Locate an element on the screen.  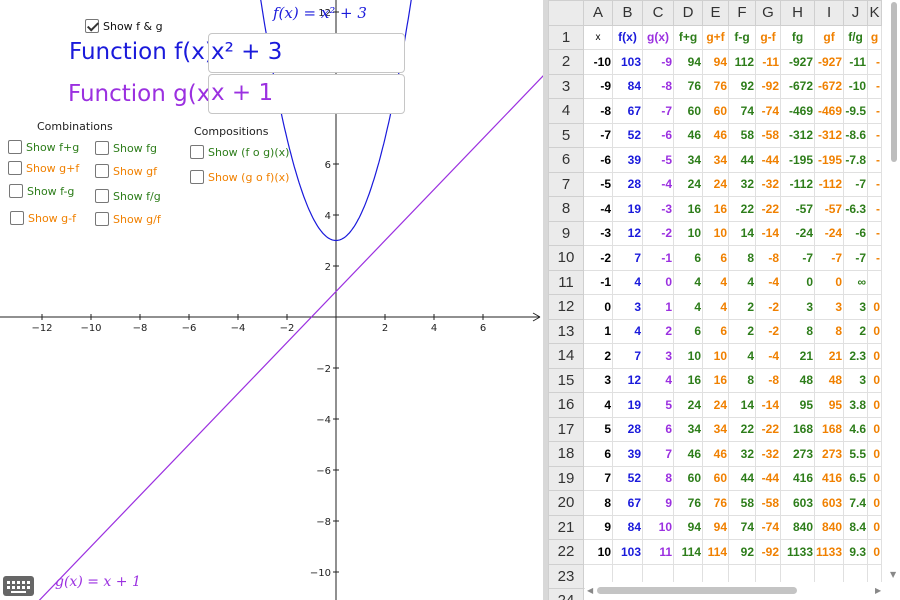
show-g-o-f-checkbox: Show (g o f)(x) is located at coordinates (239, 177).